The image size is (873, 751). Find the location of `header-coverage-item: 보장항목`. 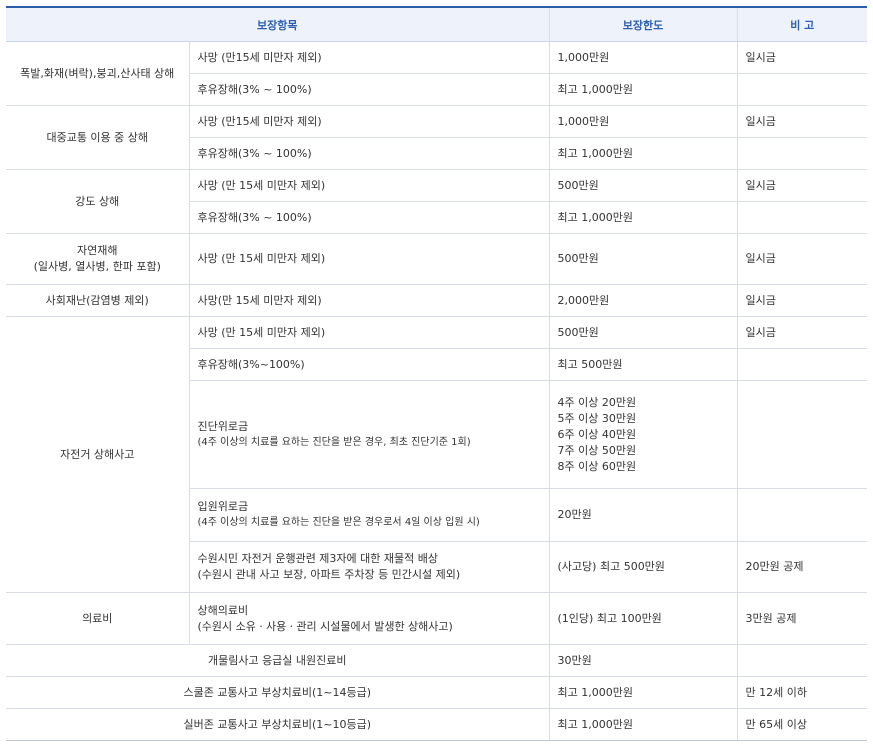

header-coverage-item: 보장항목 is located at coordinates (278, 24).